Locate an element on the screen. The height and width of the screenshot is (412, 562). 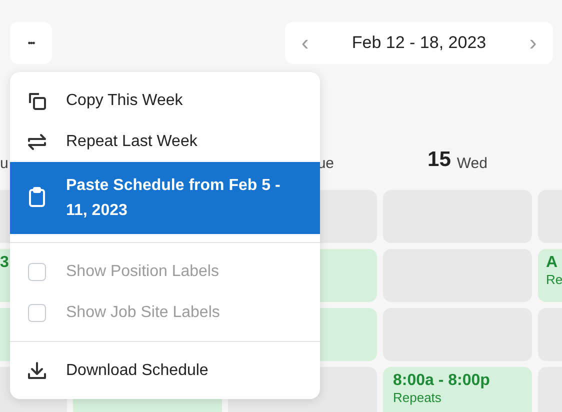
menu-item: Copy This Week is located at coordinates (165, 100).